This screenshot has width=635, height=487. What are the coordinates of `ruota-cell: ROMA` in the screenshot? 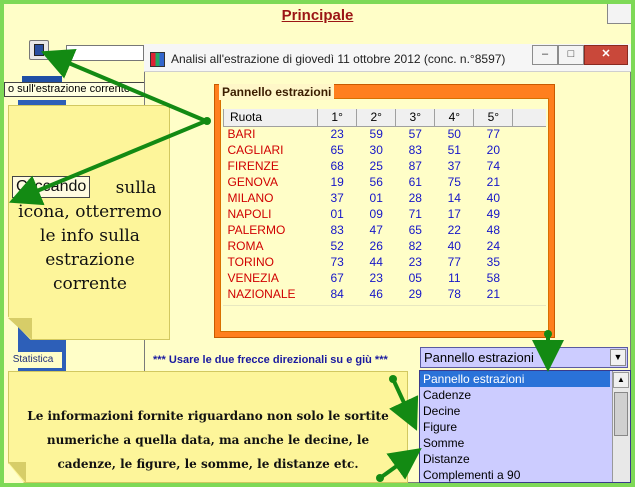 It's located at (245, 245).